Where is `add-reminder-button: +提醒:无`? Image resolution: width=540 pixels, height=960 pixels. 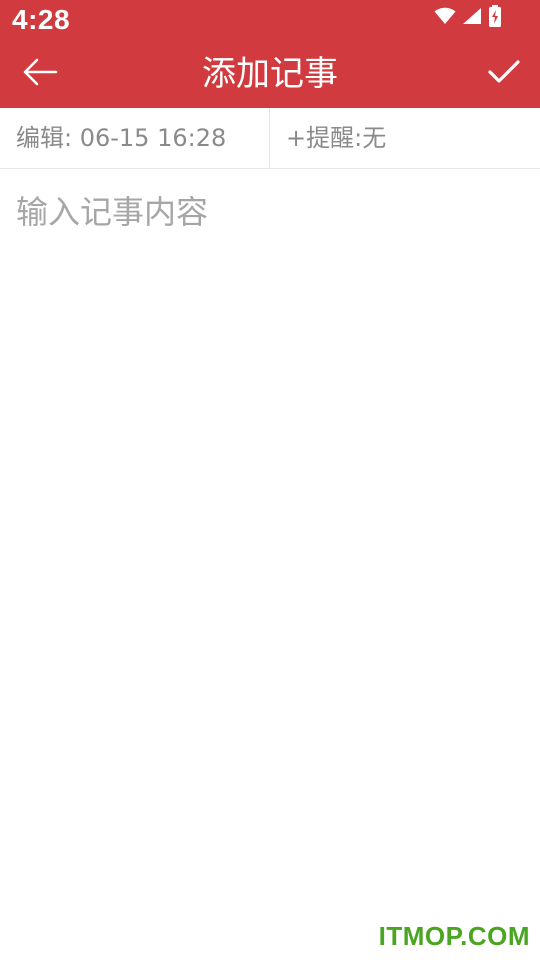 add-reminder-button: +提醒:无 is located at coordinates (405, 138).